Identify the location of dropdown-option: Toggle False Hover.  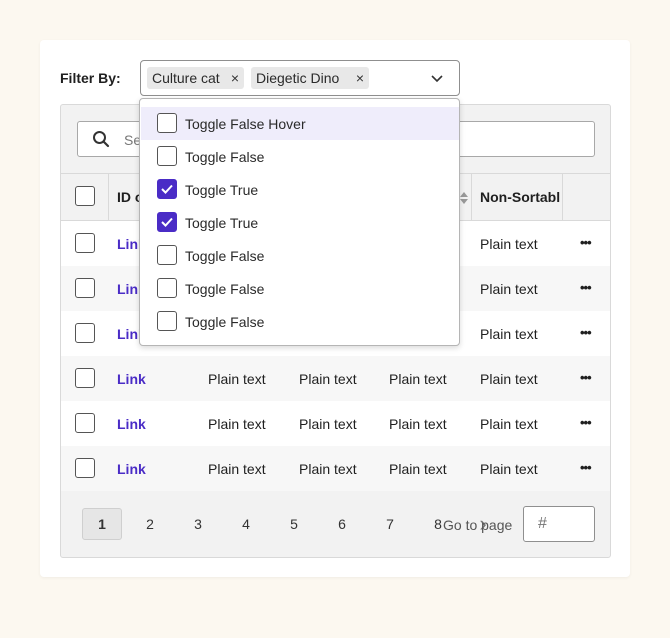
(300, 123).